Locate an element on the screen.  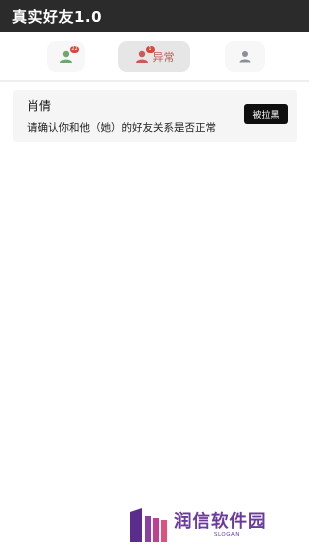
app-title: 真实好友1.0 is located at coordinates (57, 16).